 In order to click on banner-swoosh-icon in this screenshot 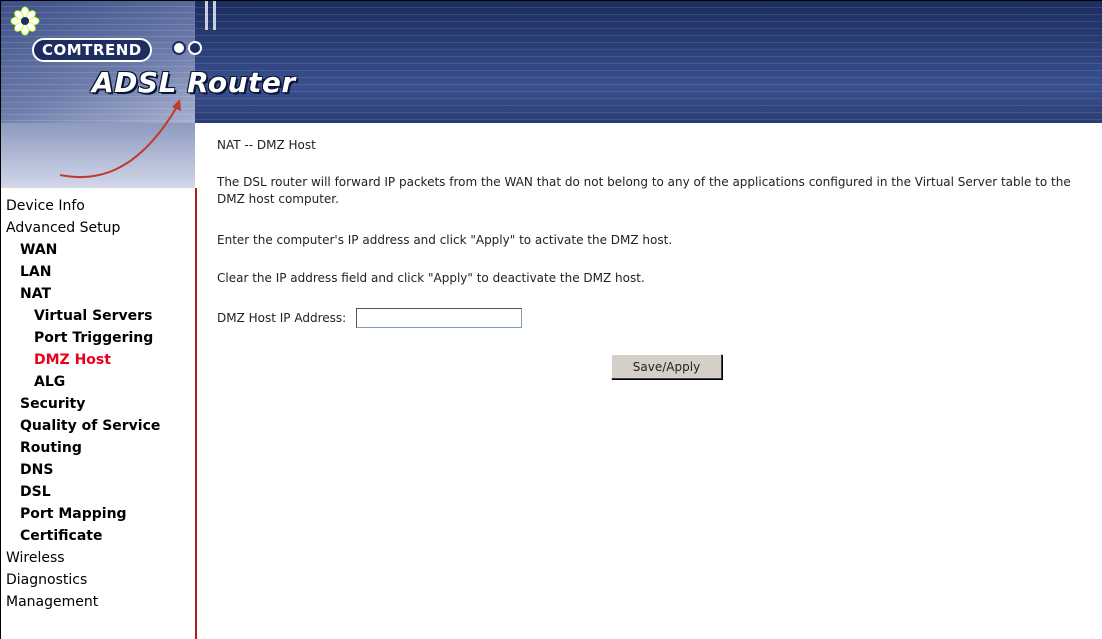, I will do `click(120, 139)`.